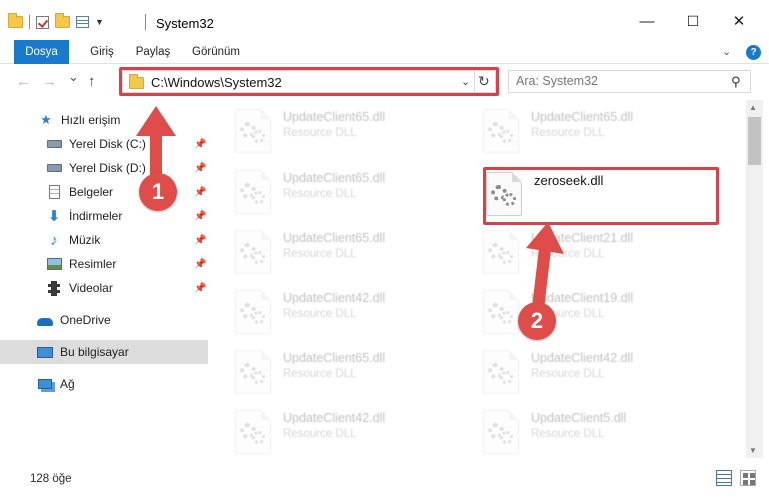 Image resolution: width=769 pixels, height=504 pixels. Describe the element at coordinates (104, 384) in the screenshot. I see `sidebar-item-network: Ağ` at that location.